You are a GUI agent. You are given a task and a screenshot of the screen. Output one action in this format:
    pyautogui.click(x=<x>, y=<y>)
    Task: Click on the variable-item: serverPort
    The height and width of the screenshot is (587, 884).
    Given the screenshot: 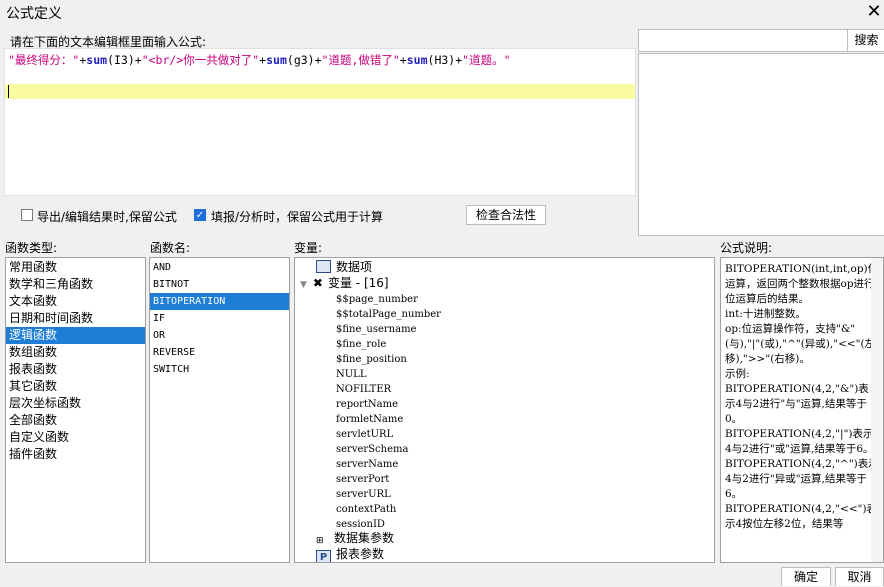 What is the action you would take?
    pyautogui.click(x=362, y=479)
    